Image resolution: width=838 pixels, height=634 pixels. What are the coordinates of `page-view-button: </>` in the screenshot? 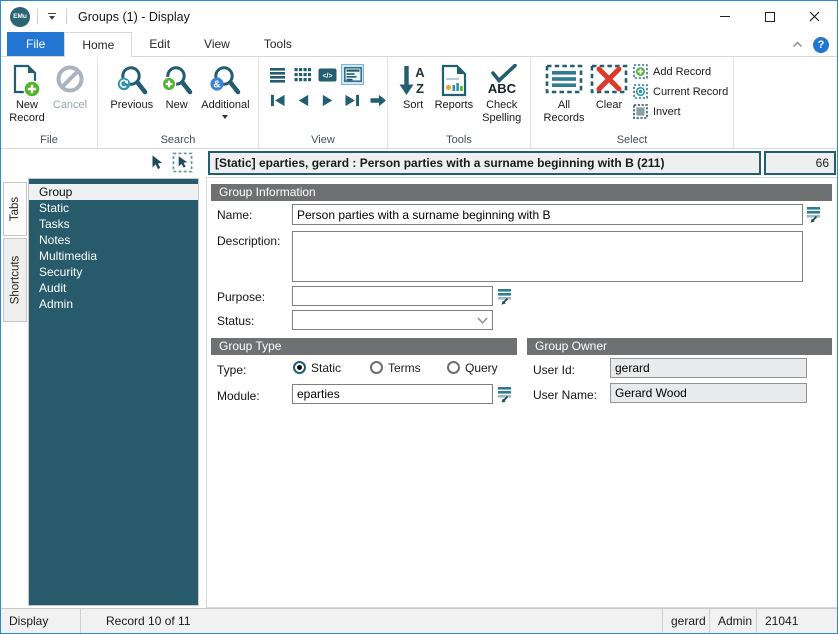 It's located at (327, 74).